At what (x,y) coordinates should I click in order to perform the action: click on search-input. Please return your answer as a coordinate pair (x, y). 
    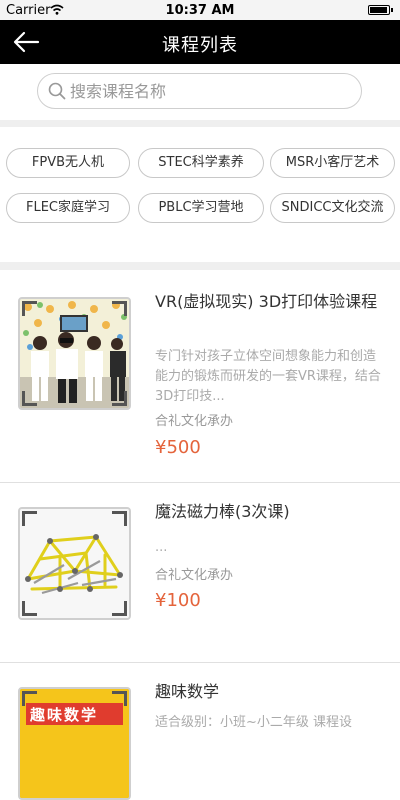
    Looking at the image, I should click on (210, 91).